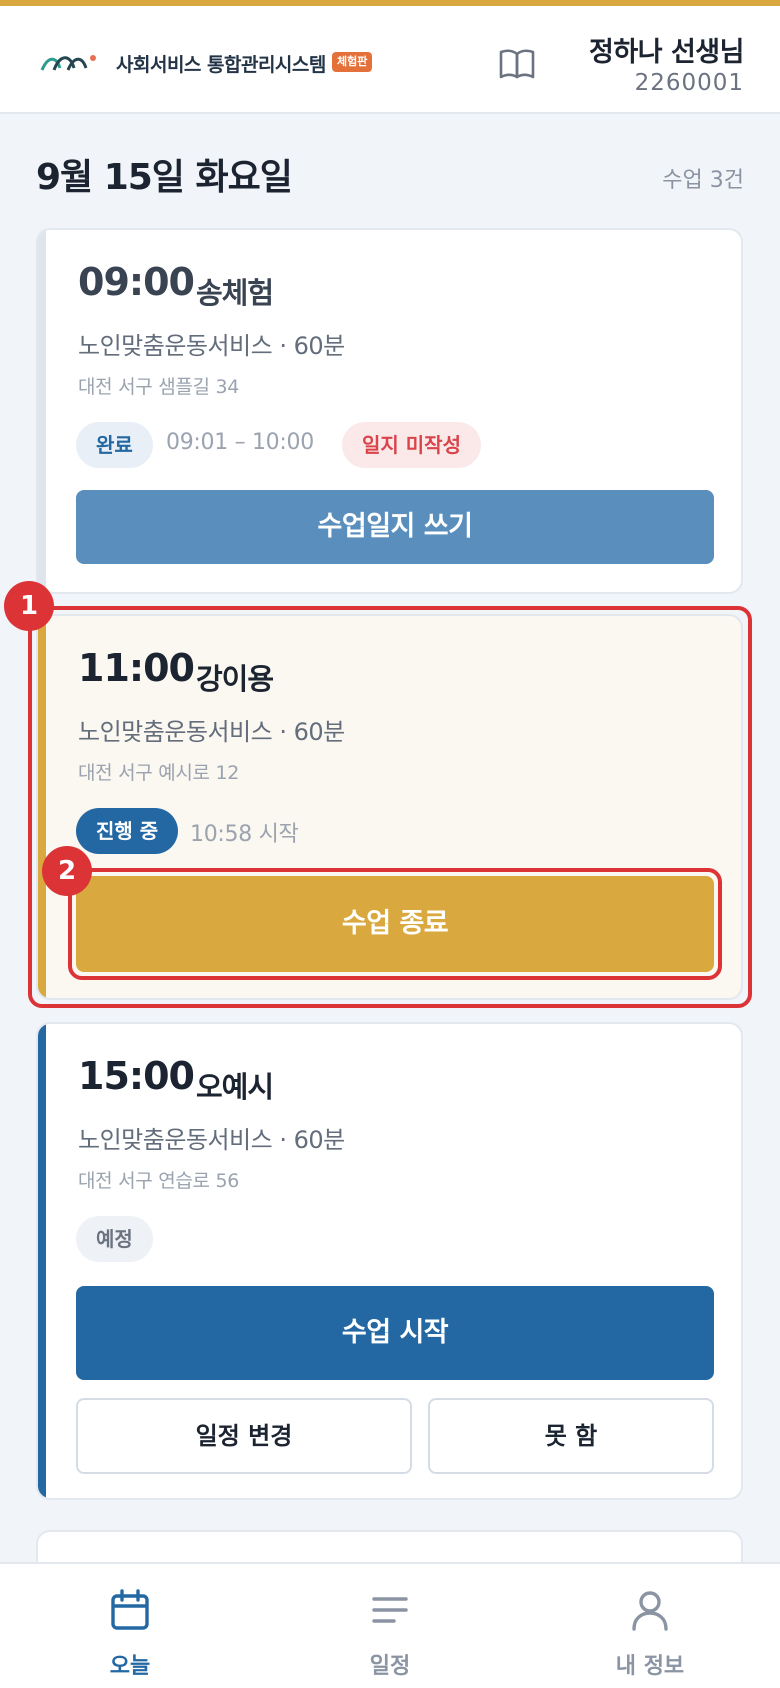 This screenshot has height=1688, width=780. What do you see at coordinates (130, 1666) in the screenshot?
I see `nav-label: 오늘` at bounding box center [130, 1666].